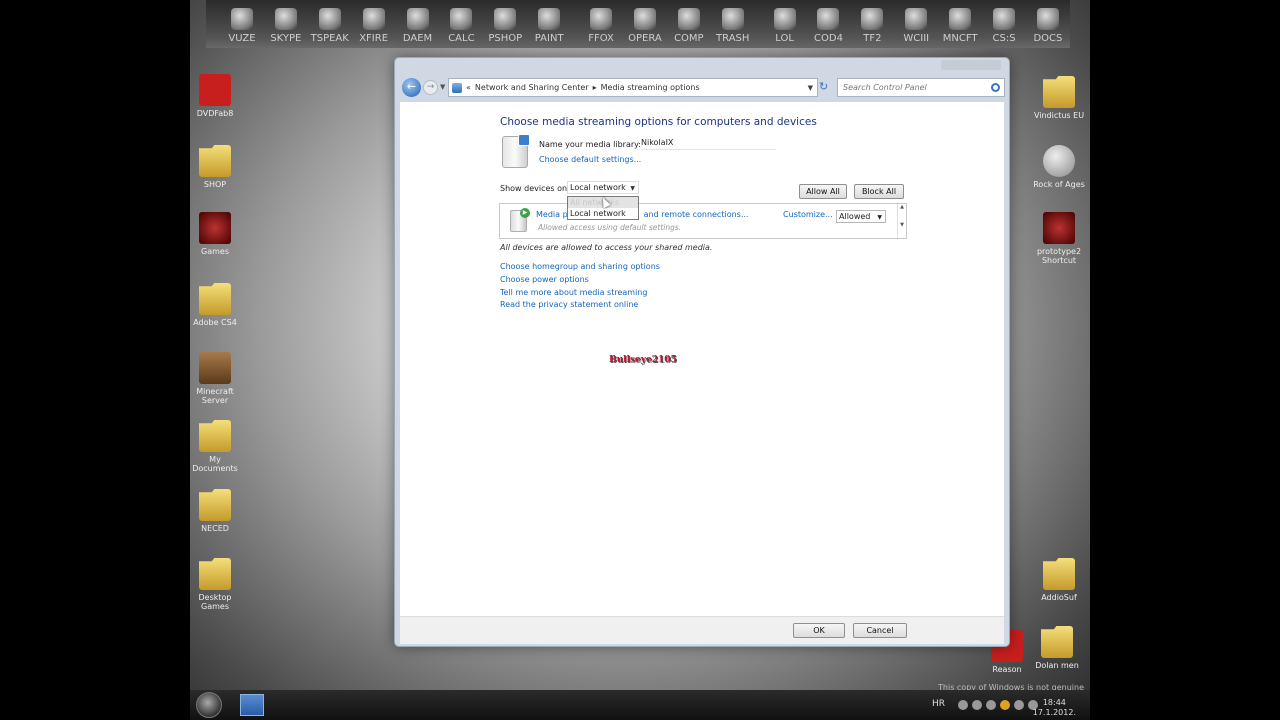 The width and height of the screenshot is (1280, 720). What do you see at coordinates (374, 38) in the screenshot?
I see `dock-item-label: XFIRE` at bounding box center [374, 38].